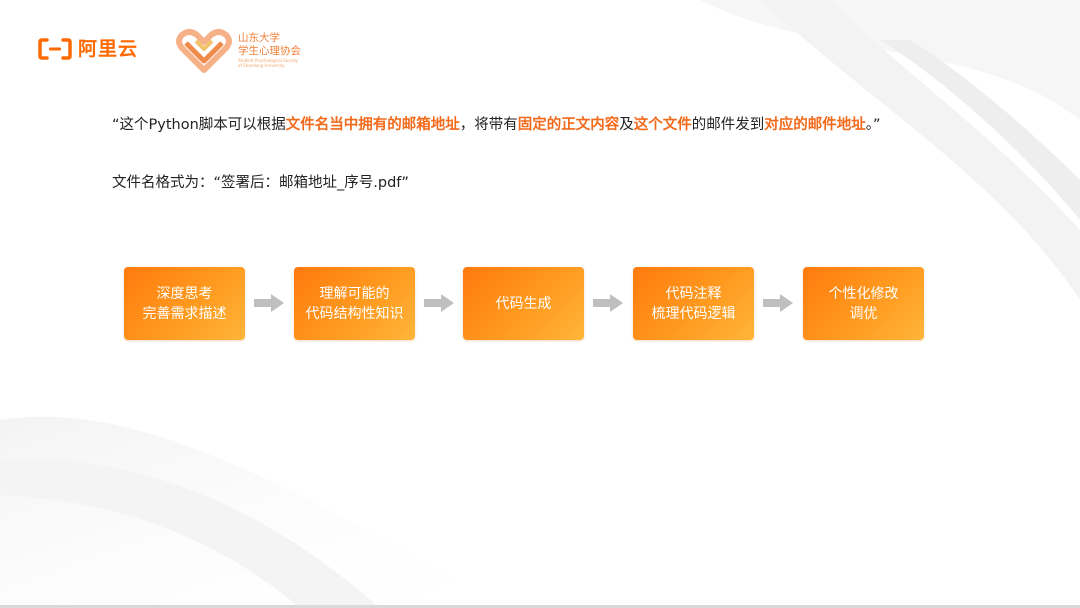  I want to click on step-understand-structure: 理解可能的 代码结构性知识, so click(354, 303).